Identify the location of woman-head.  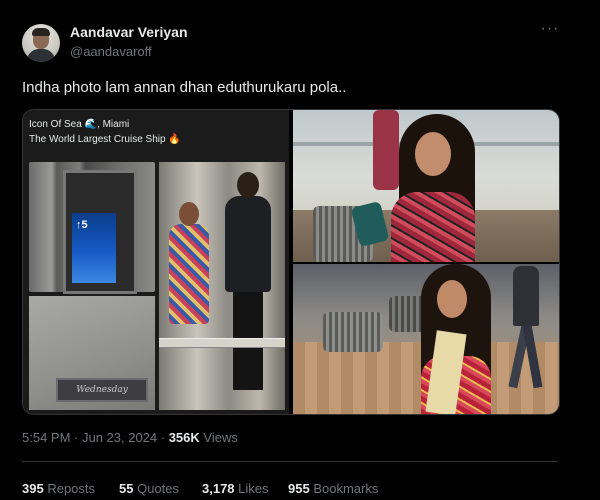
(189, 214).